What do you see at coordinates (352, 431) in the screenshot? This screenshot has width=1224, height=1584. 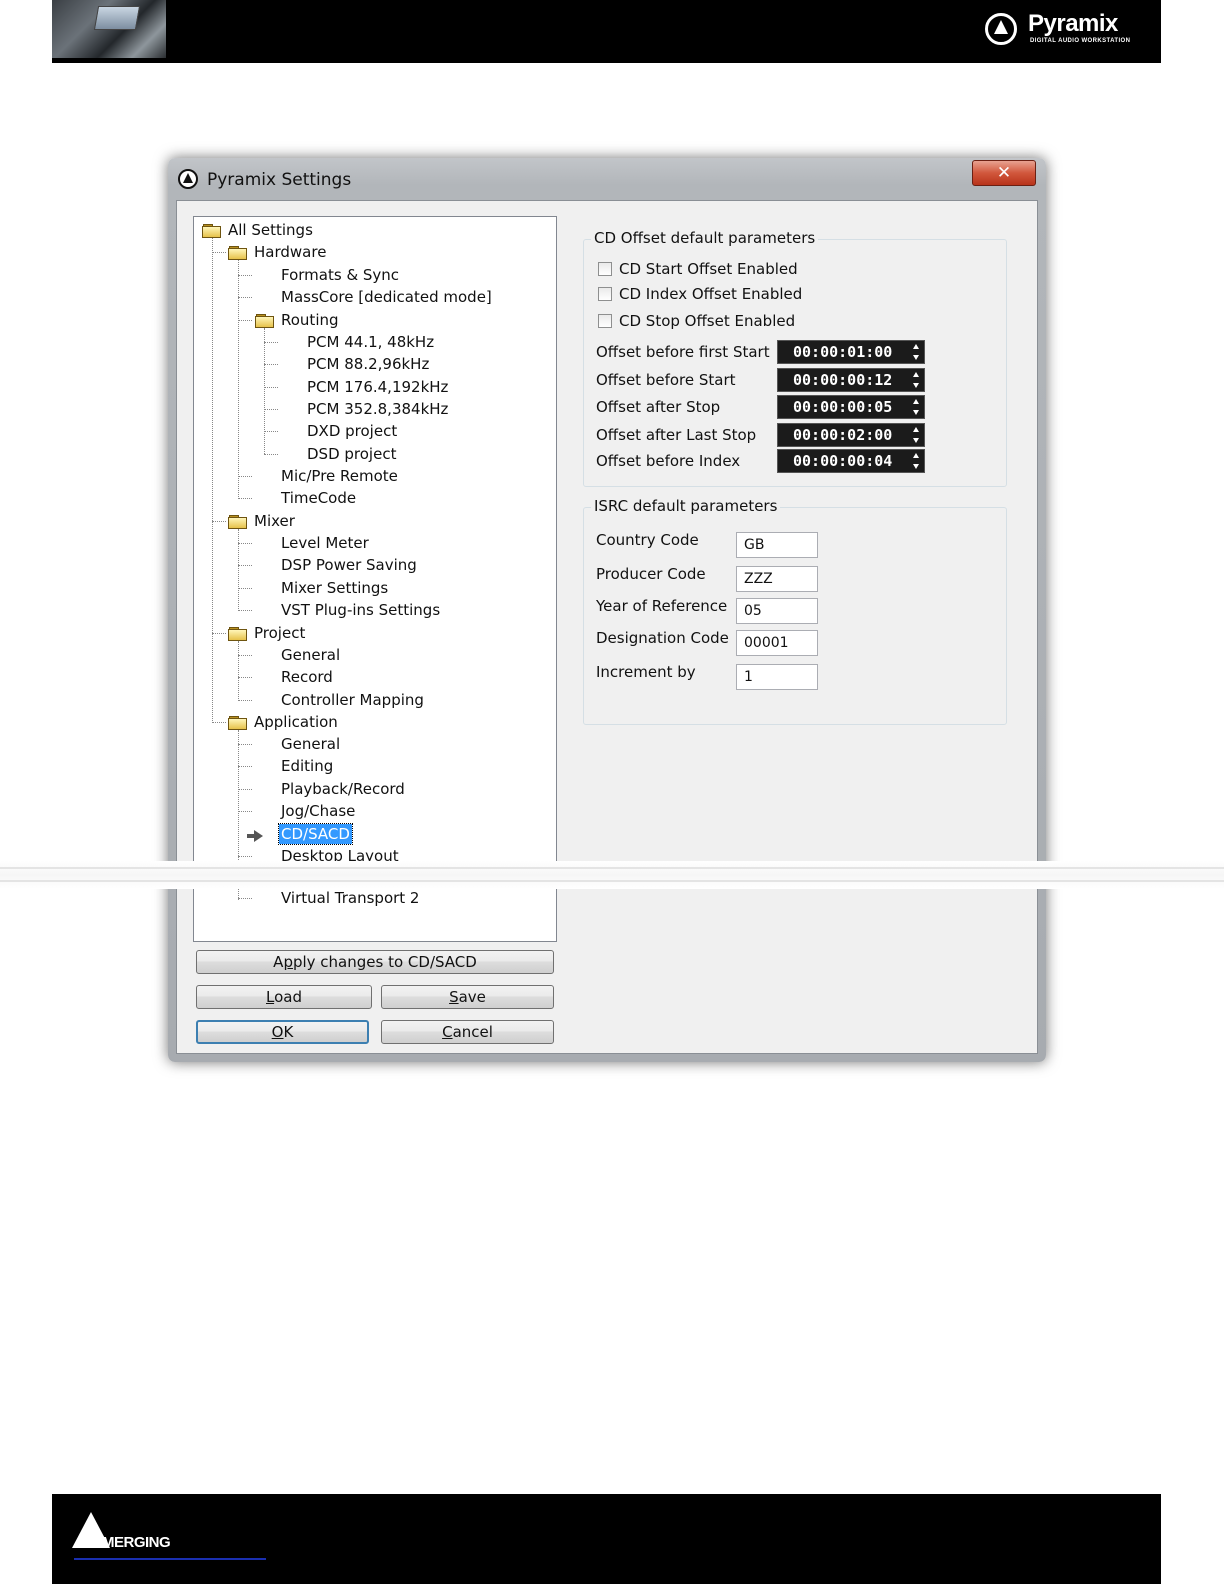 I see `tree-item-dxd-project: DXD project` at bounding box center [352, 431].